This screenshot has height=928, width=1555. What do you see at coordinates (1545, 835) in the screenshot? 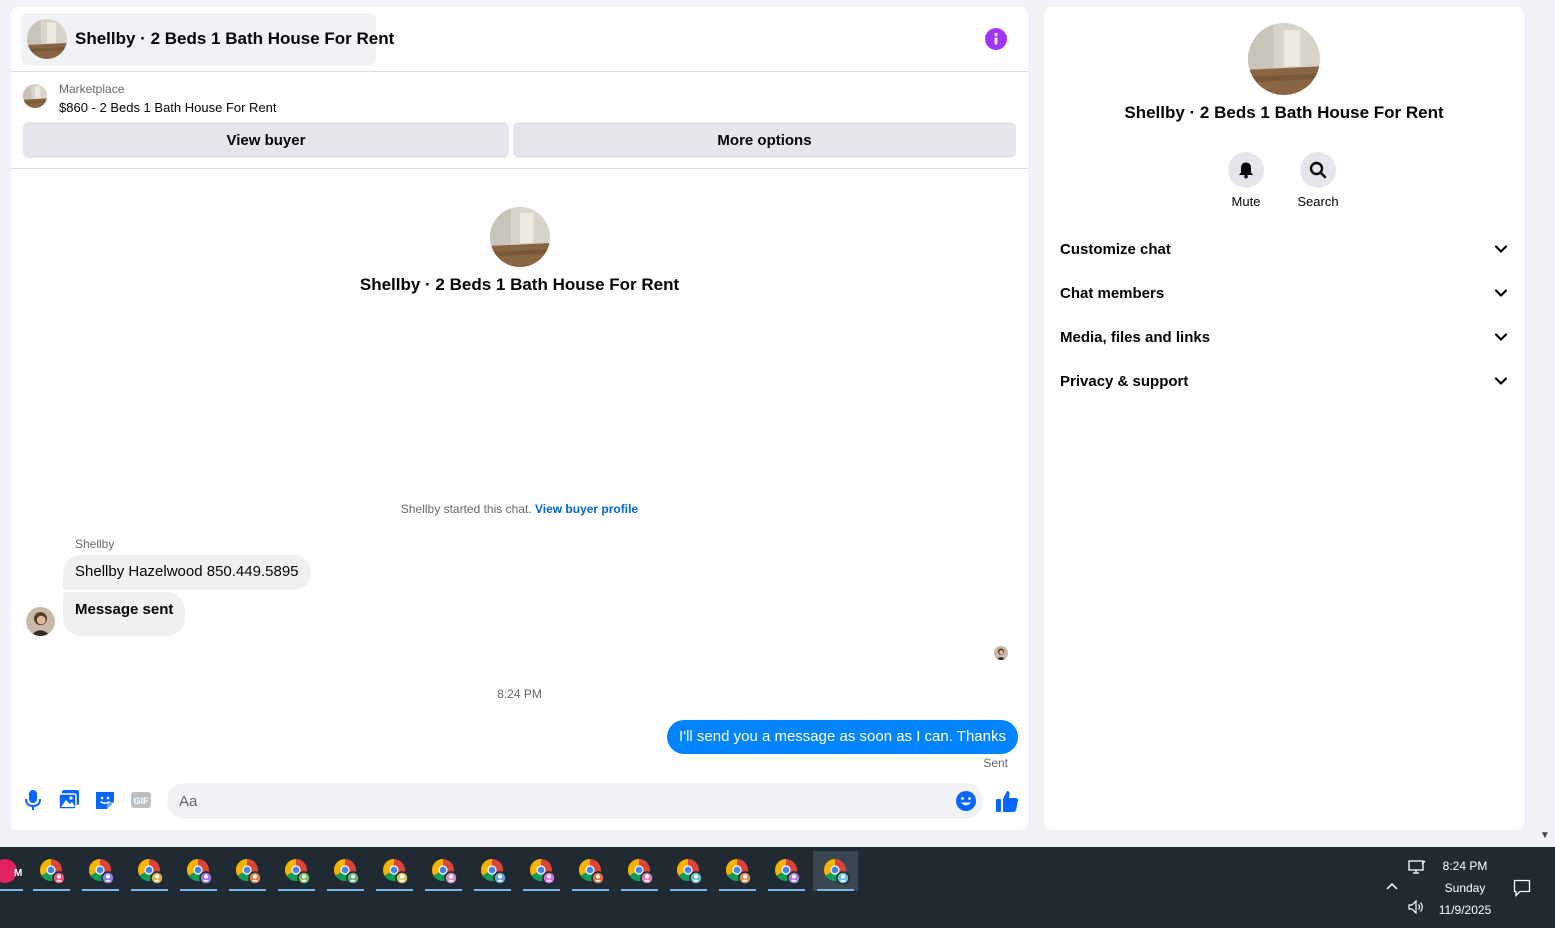
I see `scroll-down-arrow-icon: ▼` at bounding box center [1545, 835].